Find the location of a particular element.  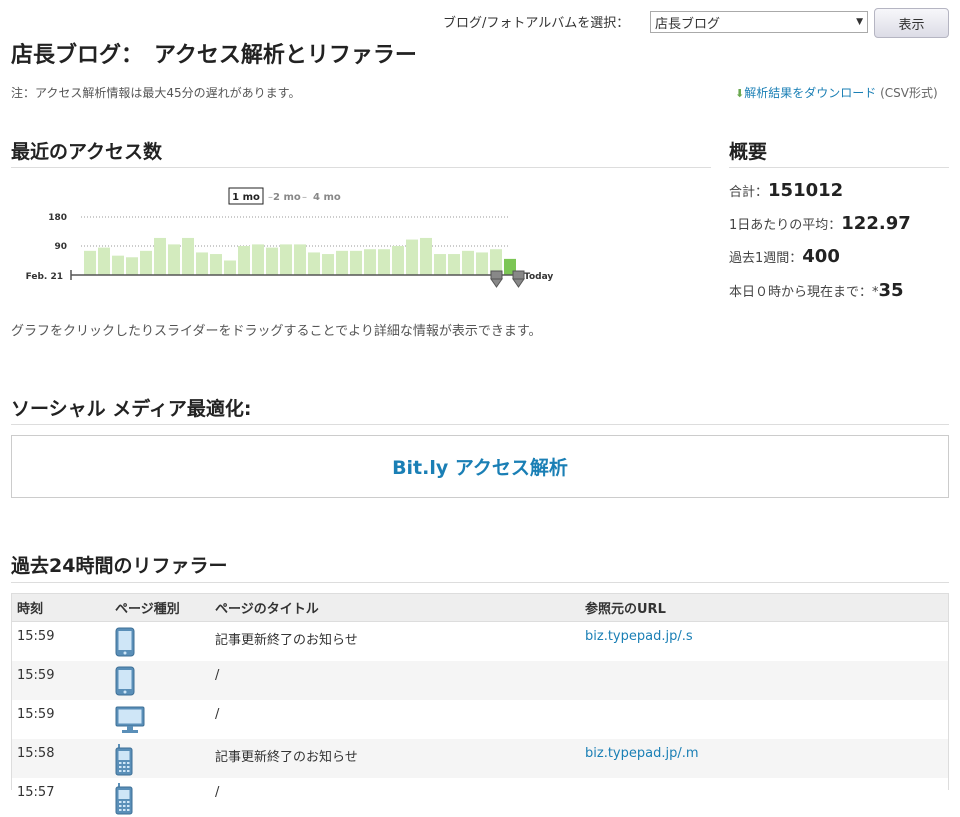

x-end-label: Today is located at coordinates (538, 277).